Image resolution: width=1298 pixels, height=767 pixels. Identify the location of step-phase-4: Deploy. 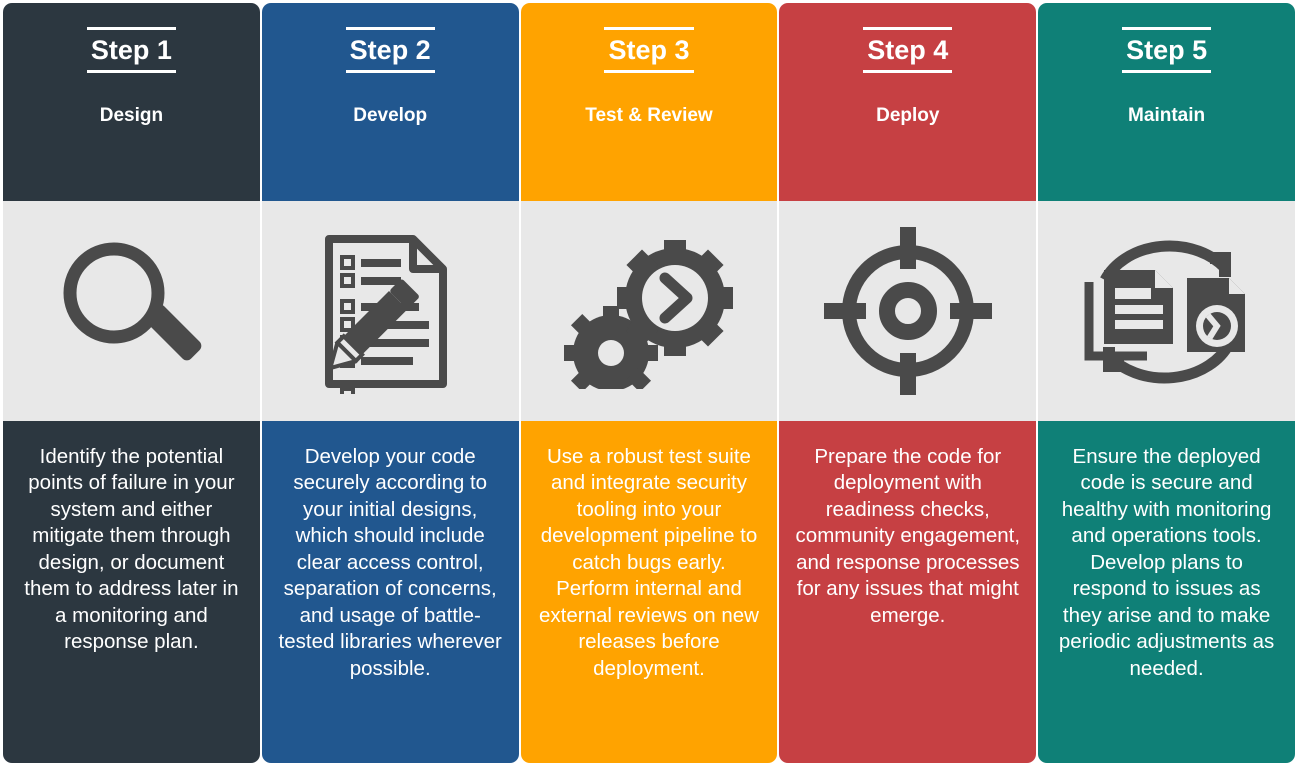
(908, 115).